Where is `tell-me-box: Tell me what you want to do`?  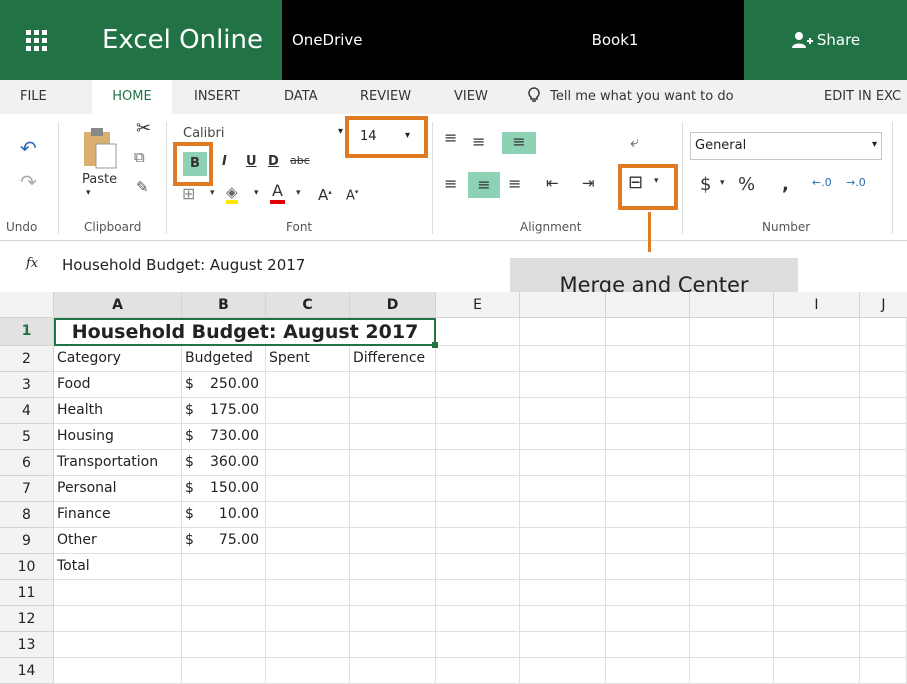 tell-me-box: Tell me what you want to do is located at coordinates (631, 97).